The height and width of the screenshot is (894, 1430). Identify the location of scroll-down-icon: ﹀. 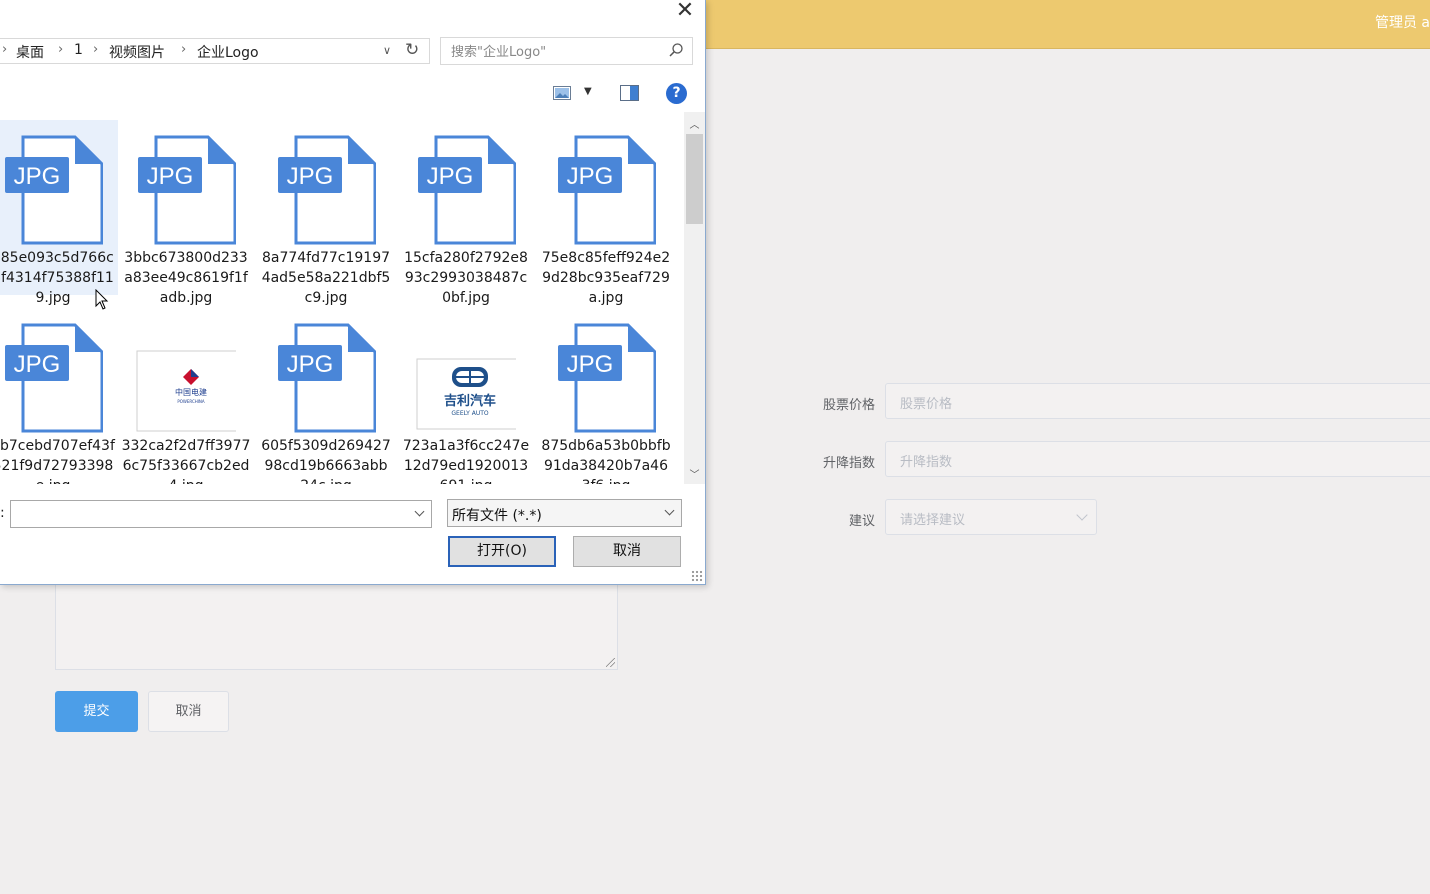
(694, 473).